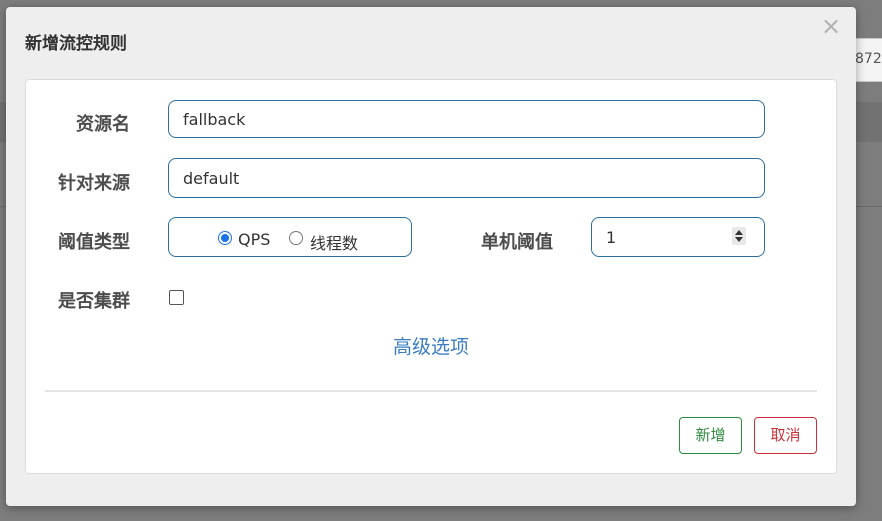 This screenshot has width=882, height=521. Describe the element at coordinates (831, 26) in the screenshot. I see `close-icon: ×` at that location.